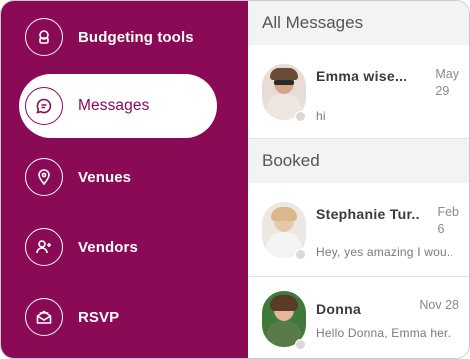  I want to click on add-user-icon, so click(44, 247).